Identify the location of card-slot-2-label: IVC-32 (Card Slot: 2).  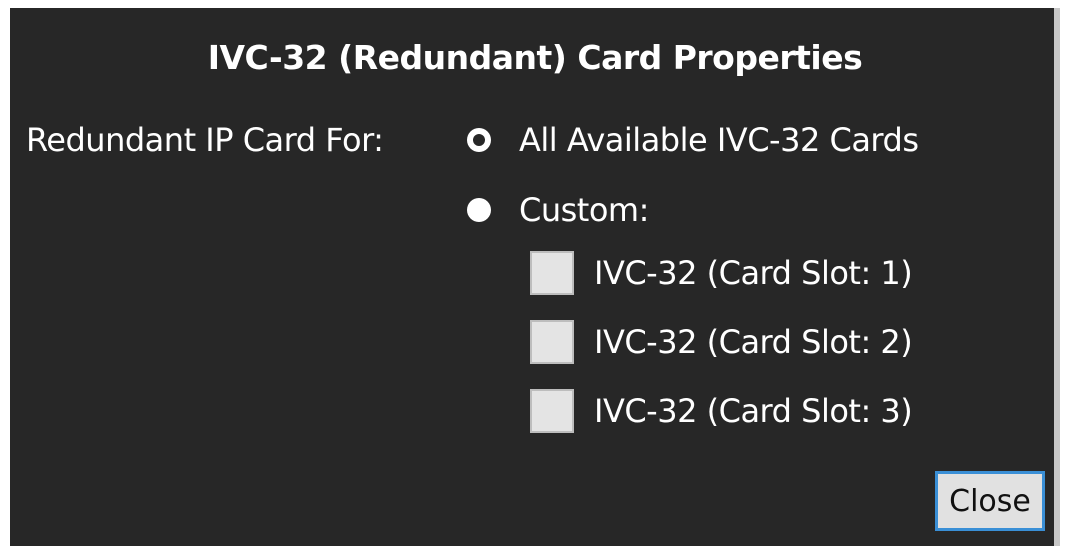
(753, 342).